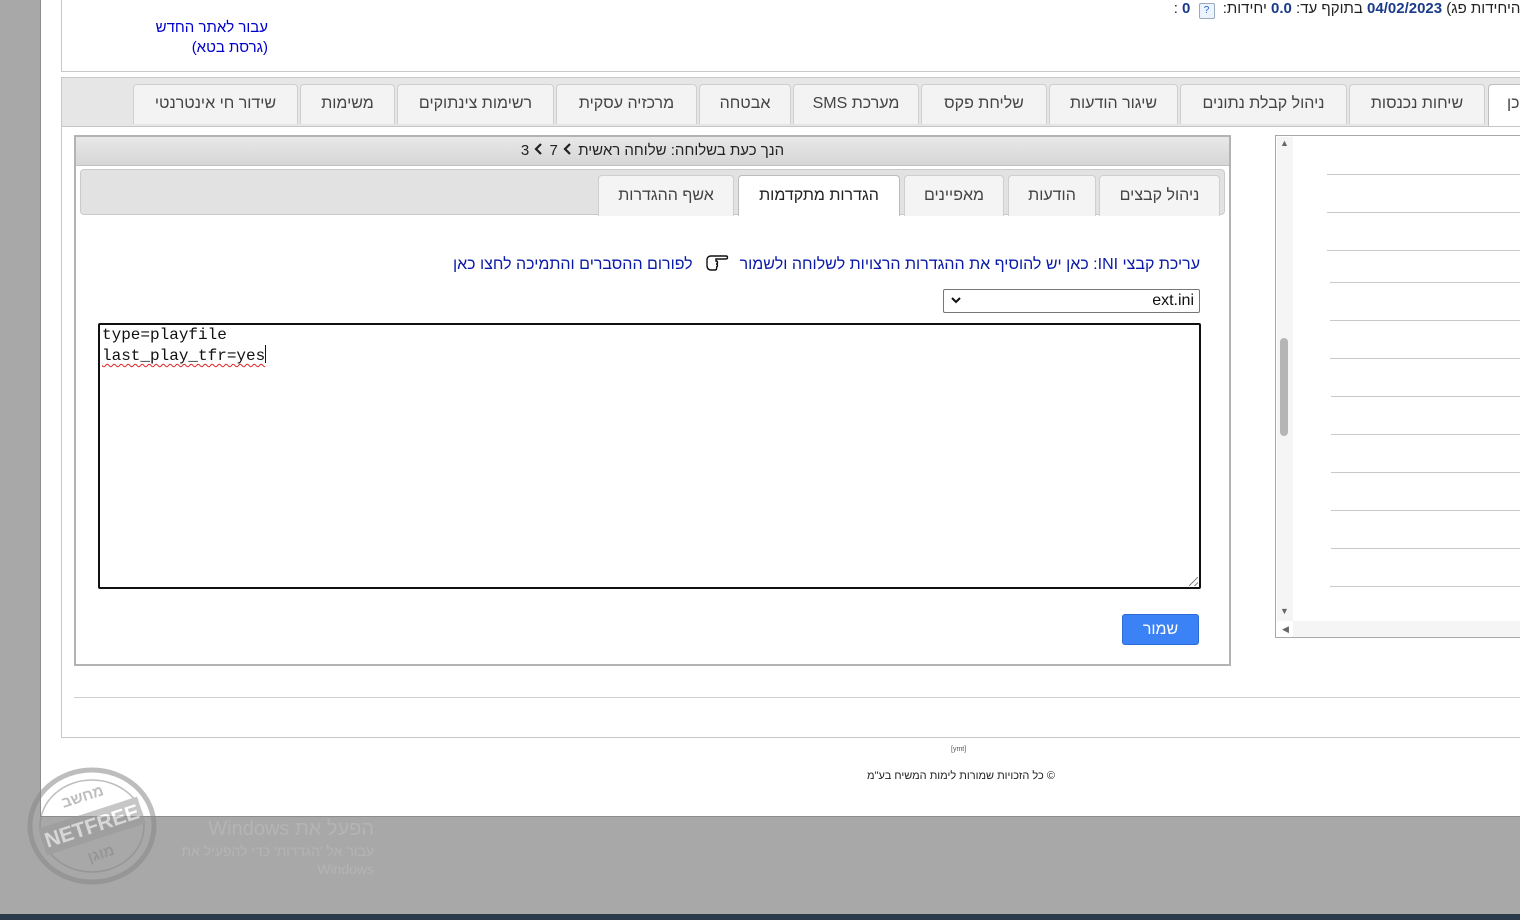 The height and width of the screenshot is (920, 1520). I want to click on tab-properties: מאפיינים, so click(954, 195).